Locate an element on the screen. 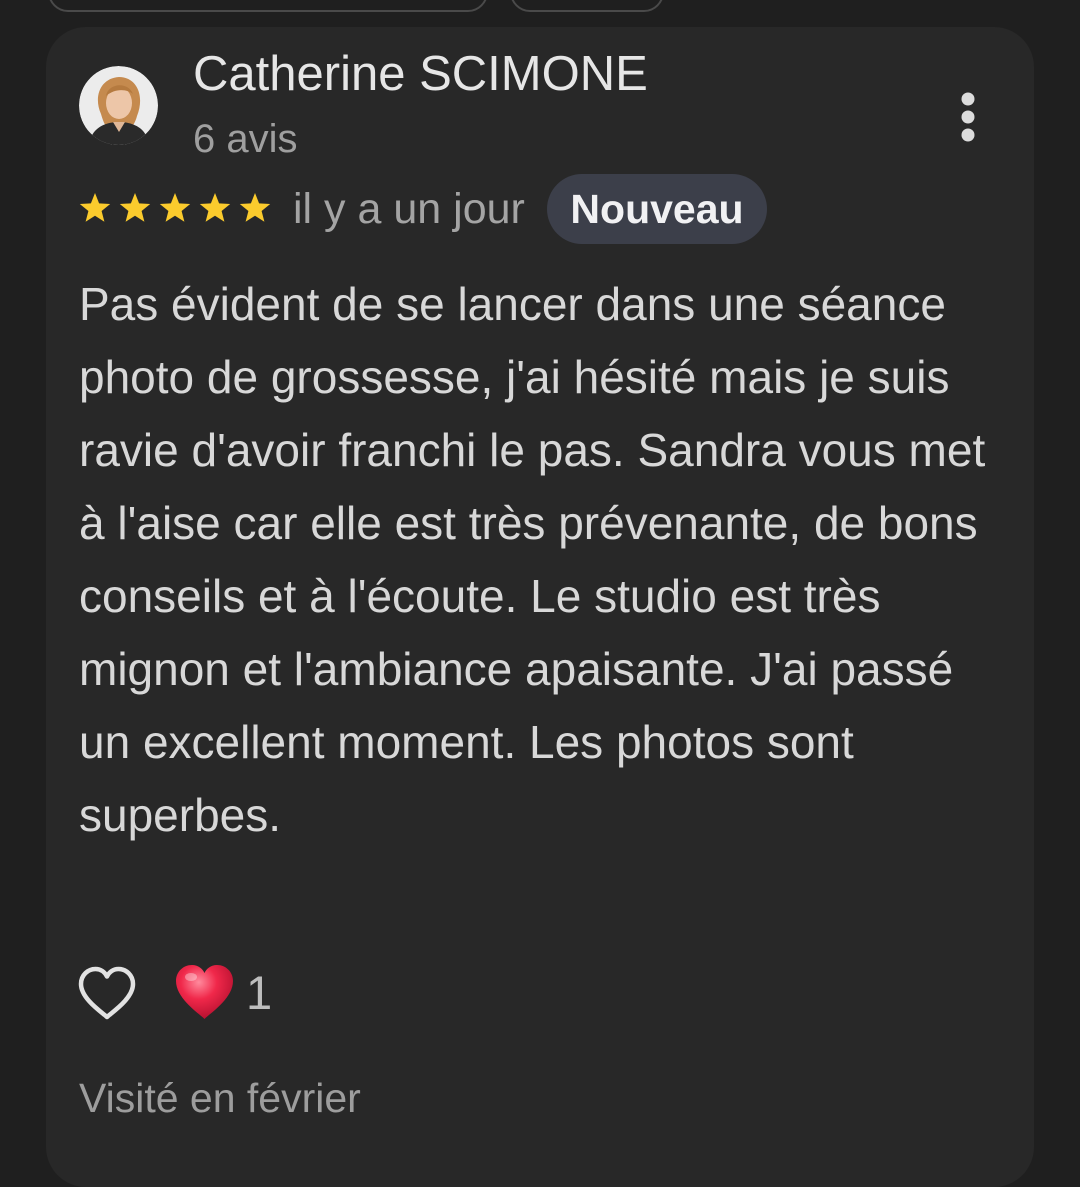  author-review-count: 6 avis is located at coordinates (245, 139).